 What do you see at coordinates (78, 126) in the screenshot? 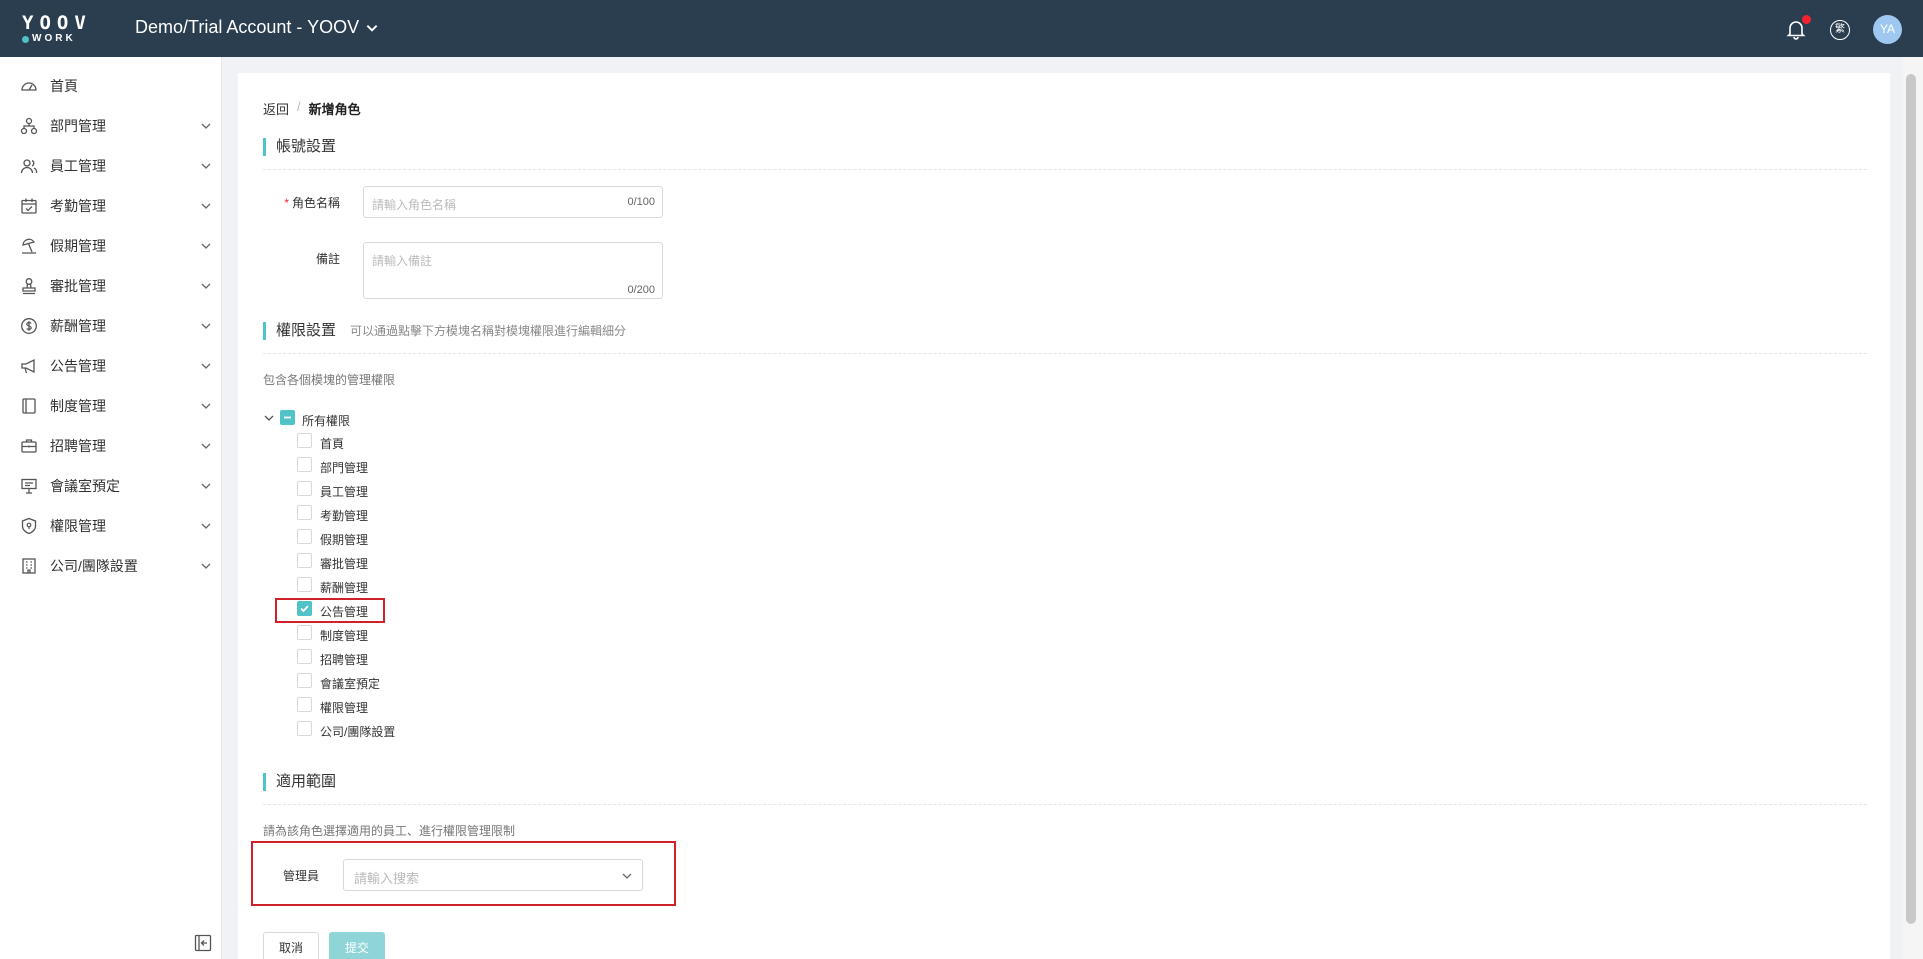
I see `sidebar-item-label: 部門管理` at bounding box center [78, 126].